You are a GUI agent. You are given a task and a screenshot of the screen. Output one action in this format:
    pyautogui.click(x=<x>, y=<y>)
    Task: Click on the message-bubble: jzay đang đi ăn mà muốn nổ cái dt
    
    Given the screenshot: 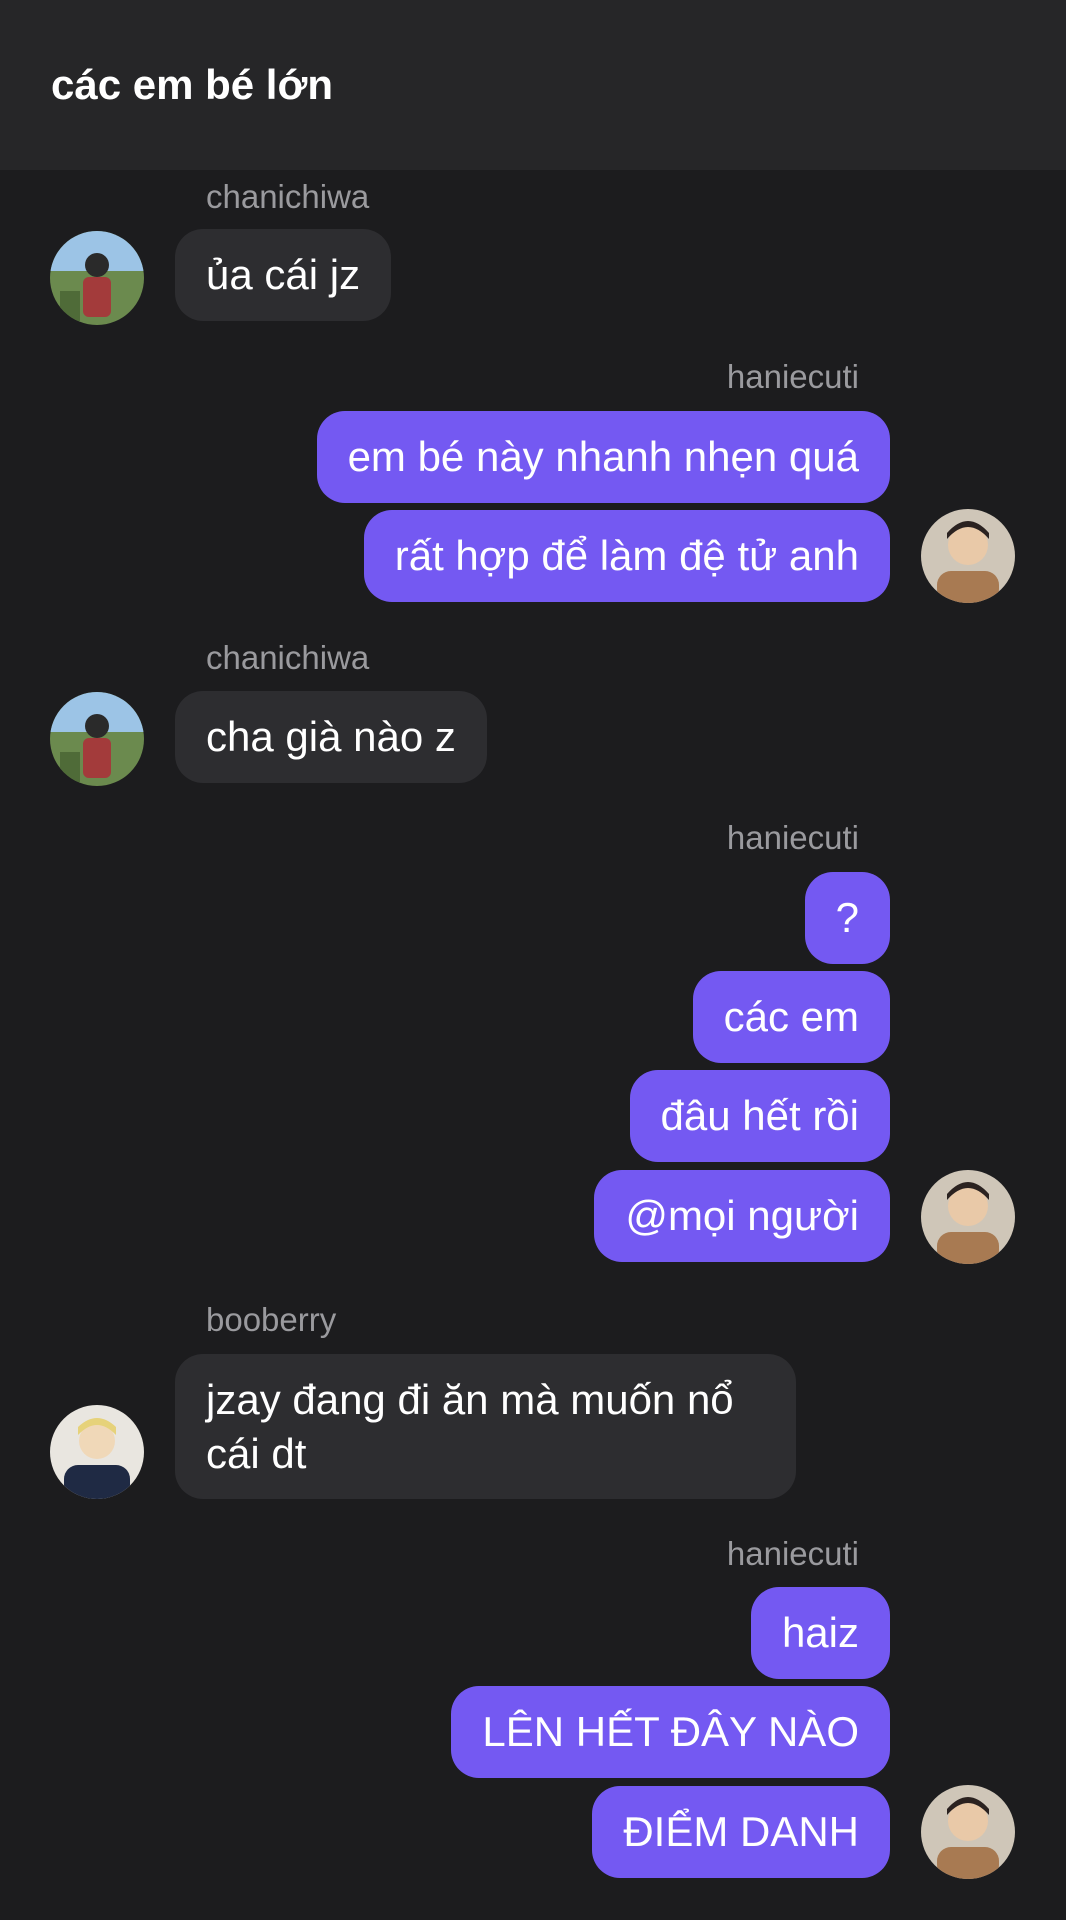 What is the action you would take?
    pyautogui.click(x=485, y=1426)
    